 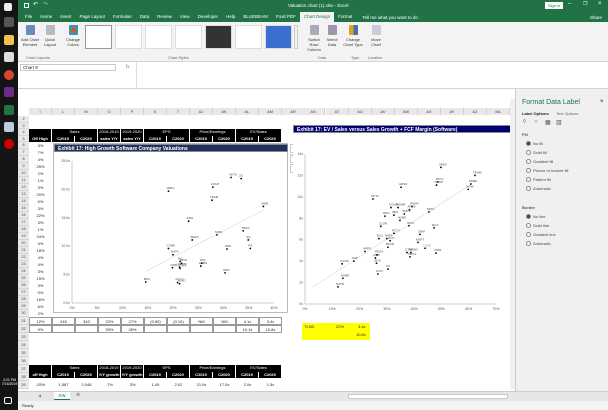 I want to click on off-high-cell: 1%, so click(x=40, y=180).